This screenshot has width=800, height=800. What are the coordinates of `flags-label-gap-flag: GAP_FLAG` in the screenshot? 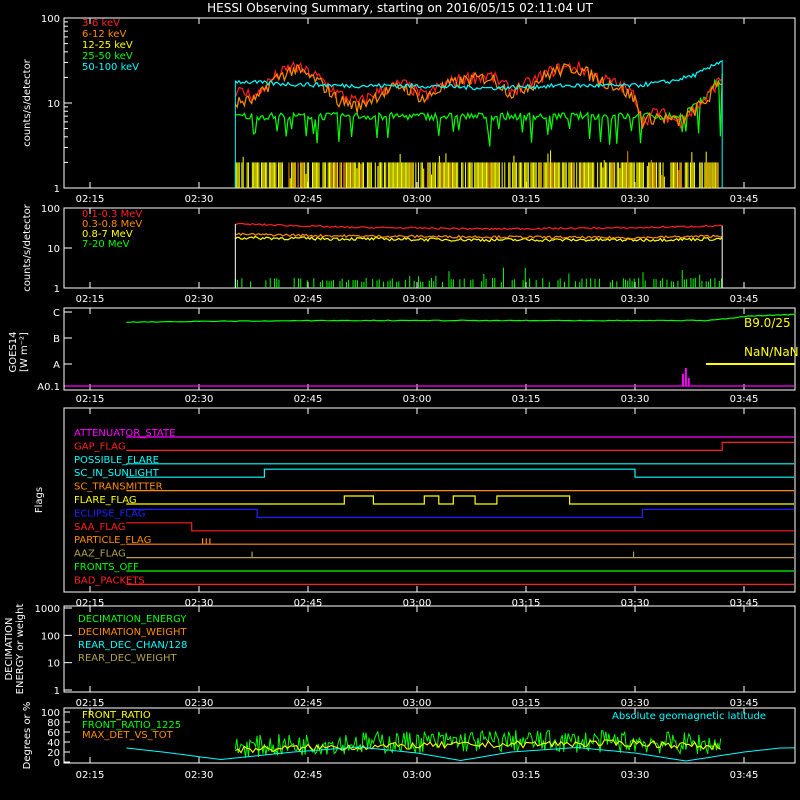 It's located at (100, 446).